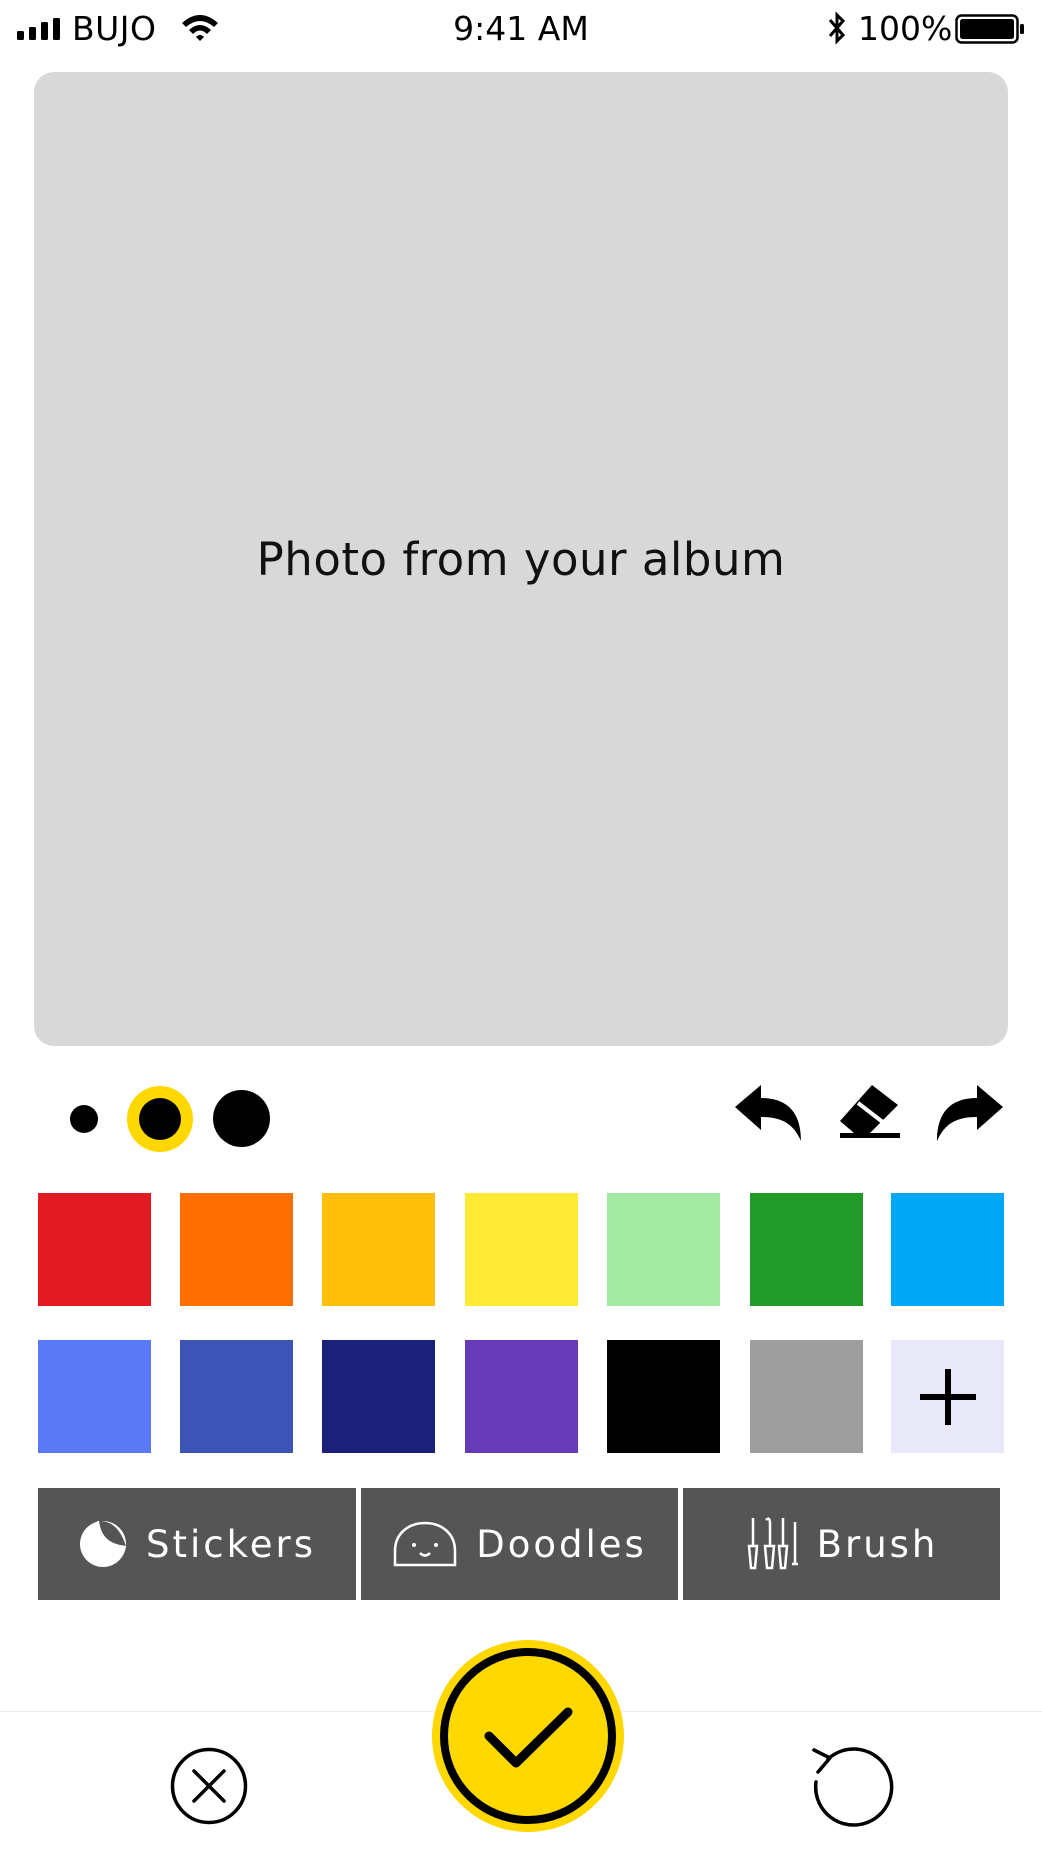  What do you see at coordinates (772, 1543) in the screenshot?
I see `brushes-icon` at bounding box center [772, 1543].